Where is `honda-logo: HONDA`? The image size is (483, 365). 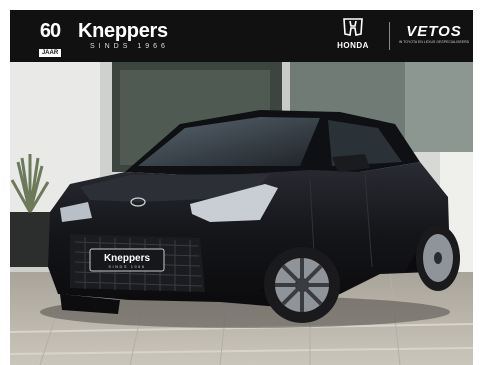
honda-logo: HONDA is located at coordinates (353, 34).